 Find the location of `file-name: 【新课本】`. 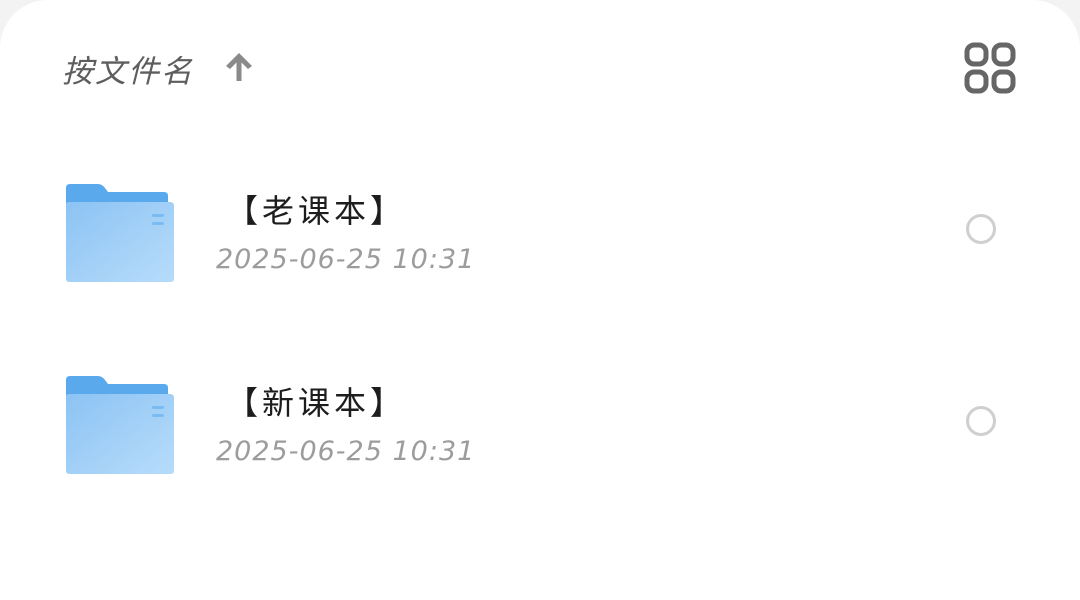

file-name: 【新课本】 is located at coordinates (316, 403).